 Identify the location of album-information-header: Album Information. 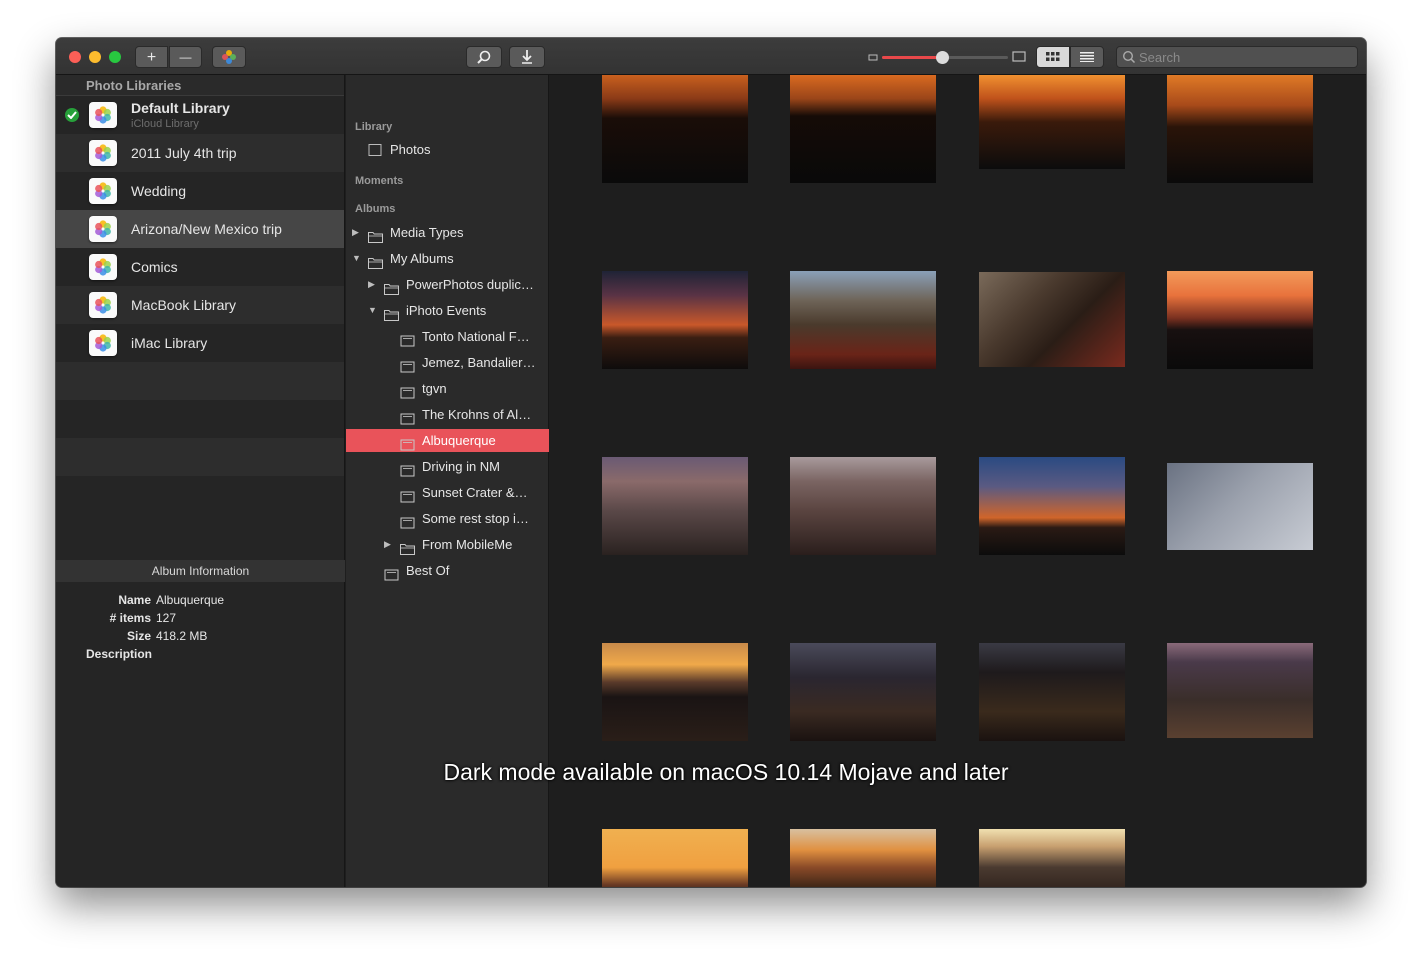
(200, 571).